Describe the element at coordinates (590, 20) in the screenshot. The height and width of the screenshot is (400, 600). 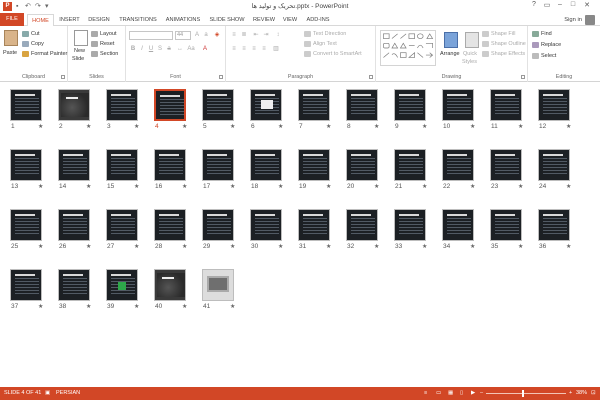
I see `avatar` at that location.